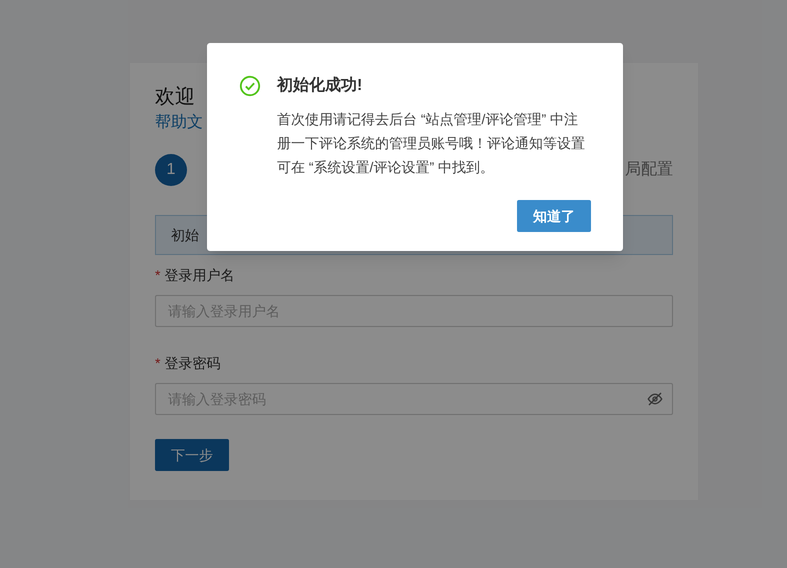 The image size is (787, 568). Describe the element at coordinates (179, 123) in the screenshot. I see `help-link: 帮助文` at that location.